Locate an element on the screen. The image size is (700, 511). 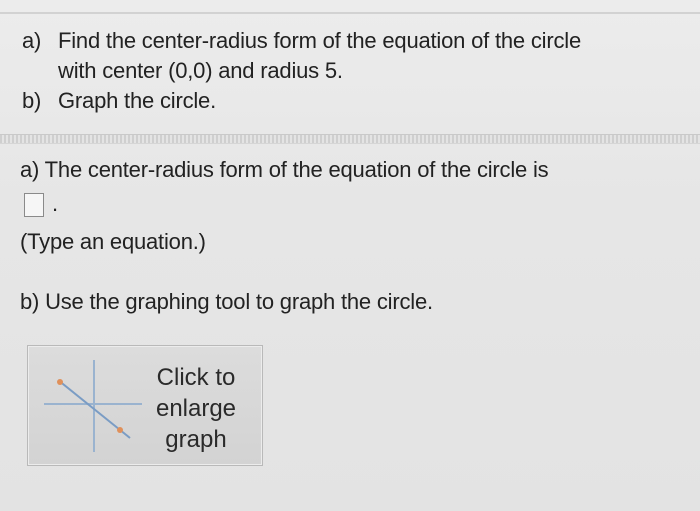
question-part-b-letter: b) is located at coordinates (32, 100).